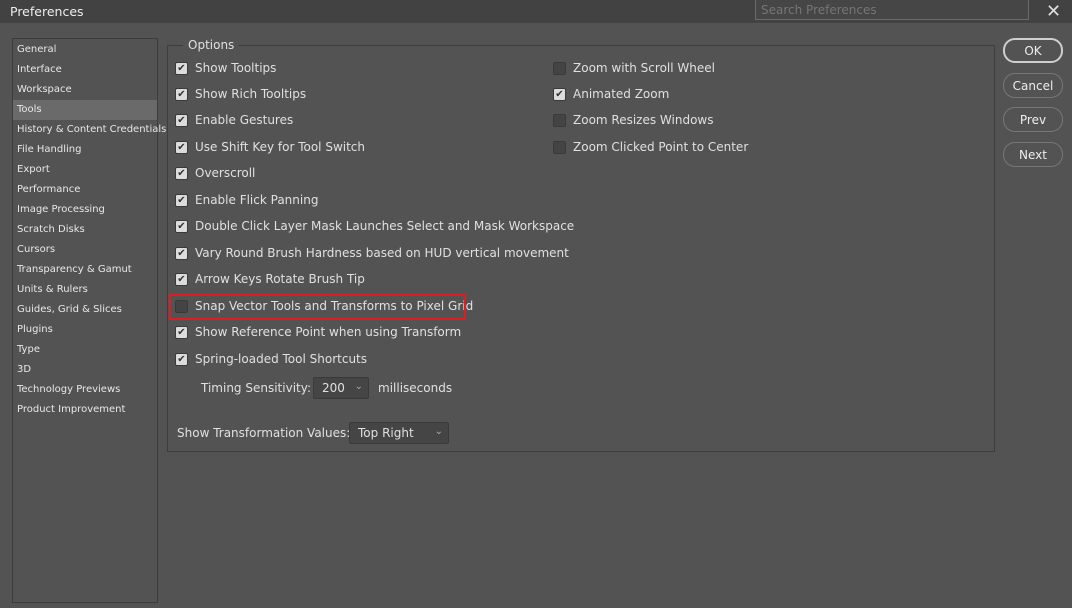 Image resolution: width=1072 pixels, height=608 pixels. Describe the element at coordinates (225, 173) in the screenshot. I see `checkbox-label: Overscroll` at that location.